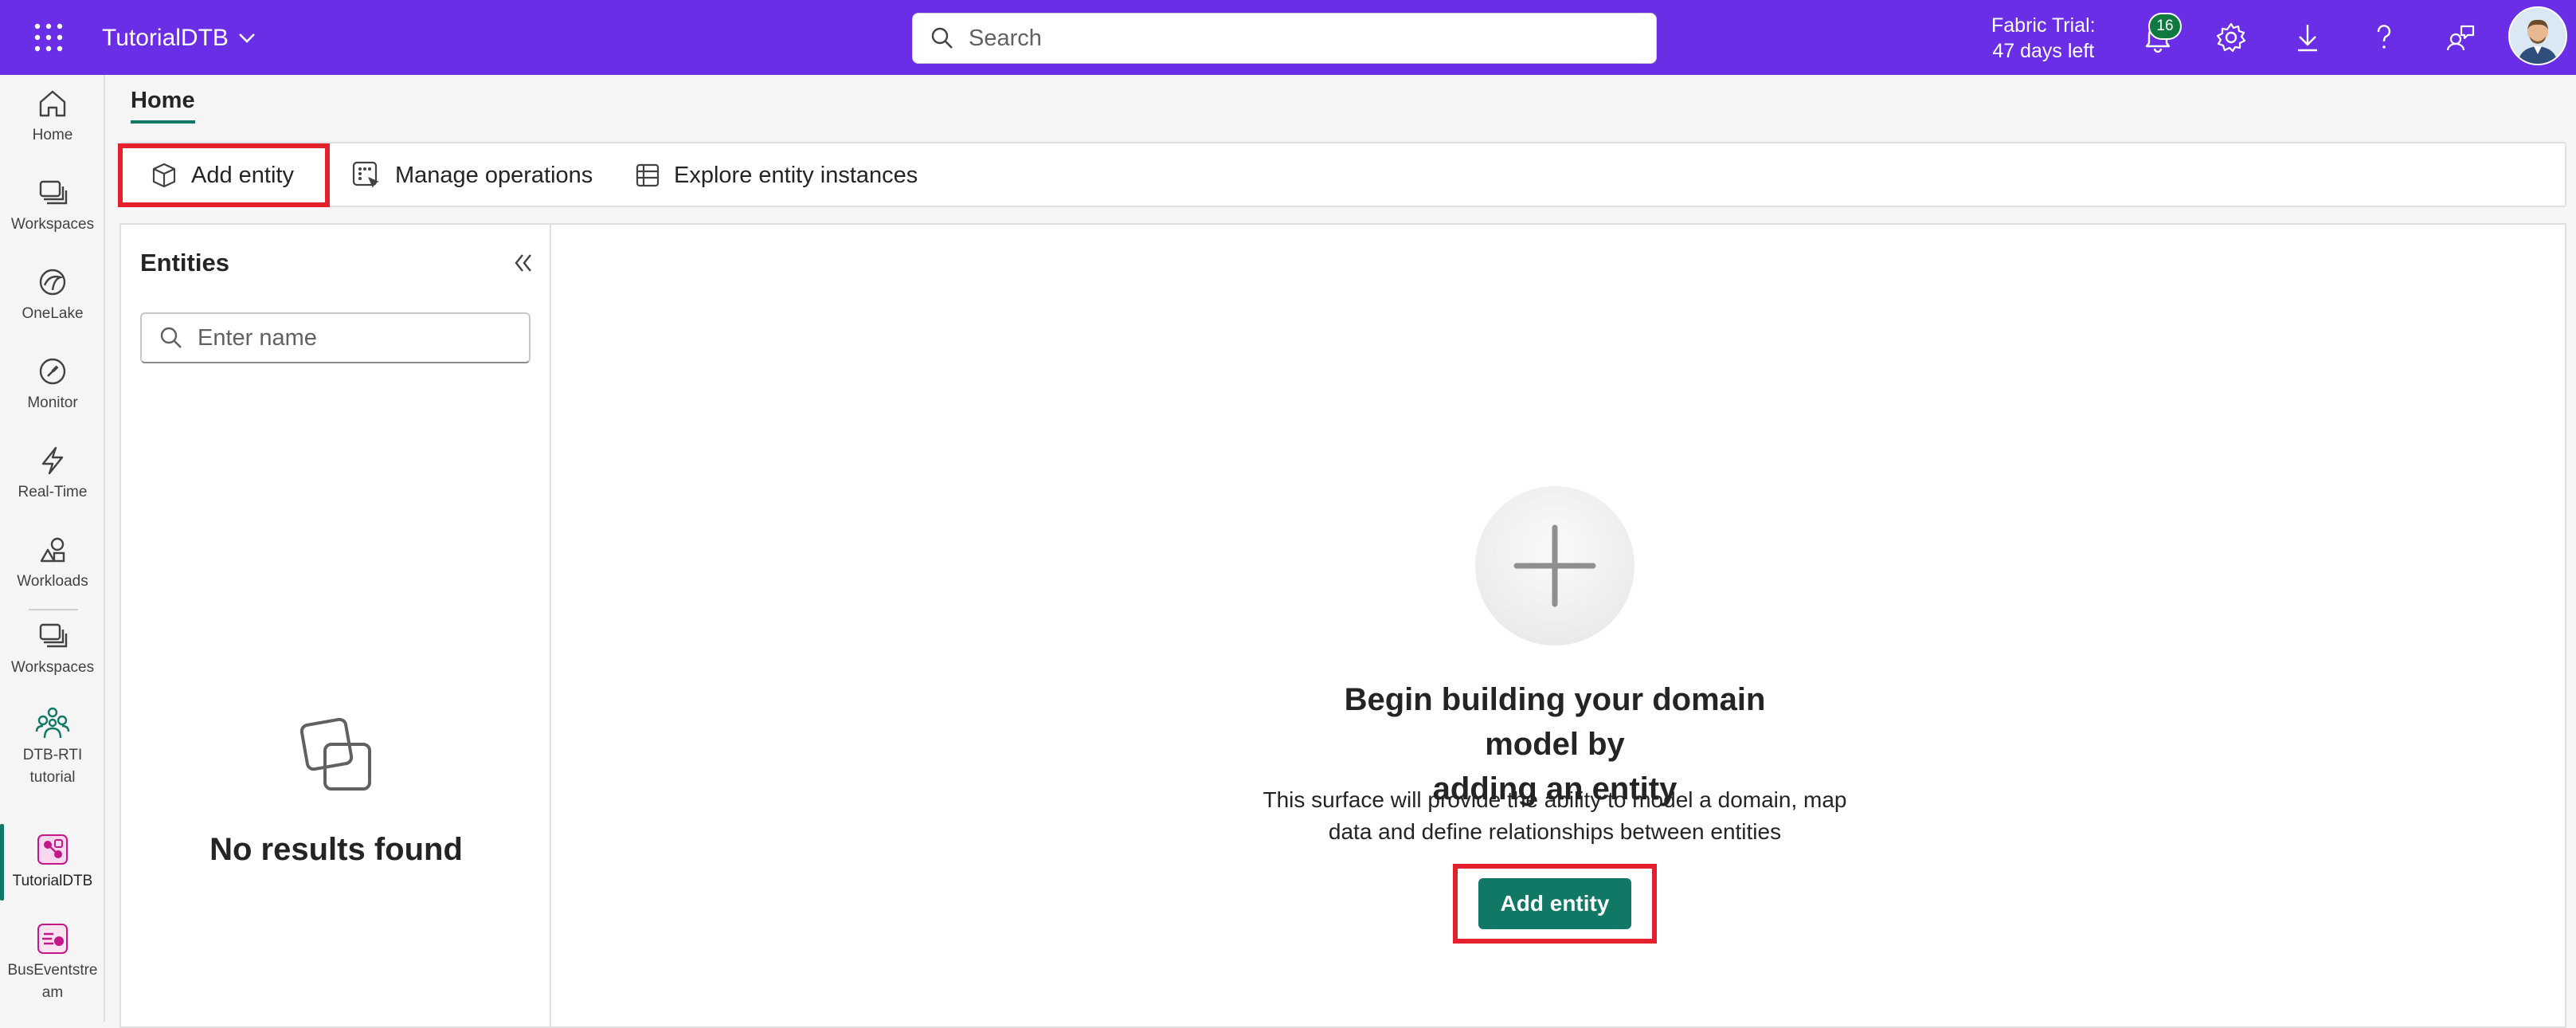 The height and width of the screenshot is (1028, 2576). Describe the element at coordinates (2537, 35) in the screenshot. I see `user-avatar` at that location.